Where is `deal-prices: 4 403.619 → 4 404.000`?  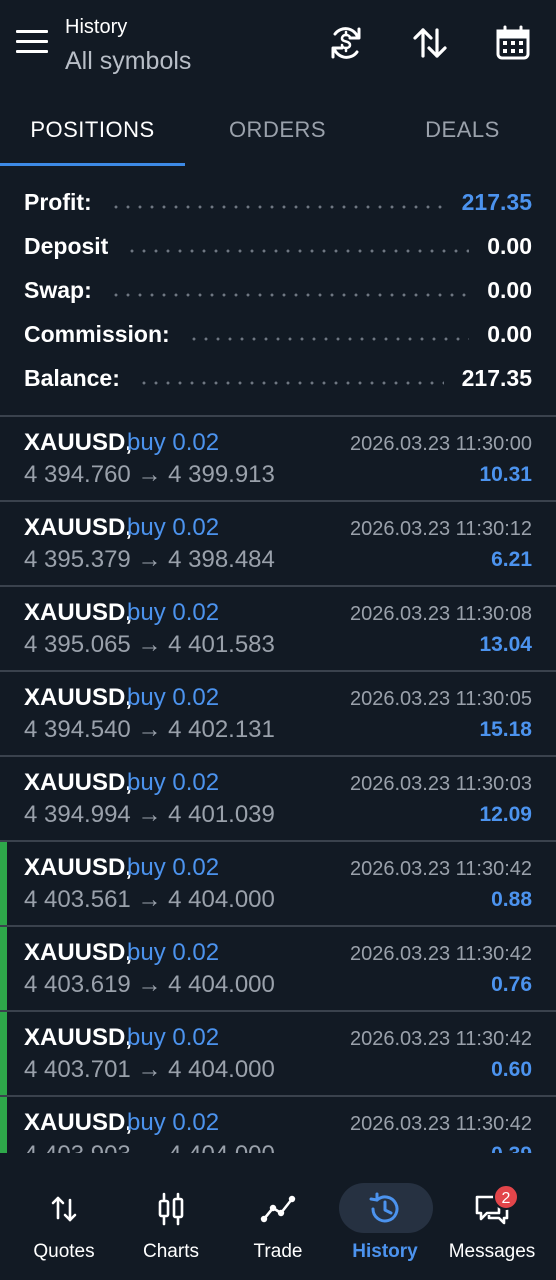 deal-prices: 4 403.619 → 4 404.000 is located at coordinates (149, 984).